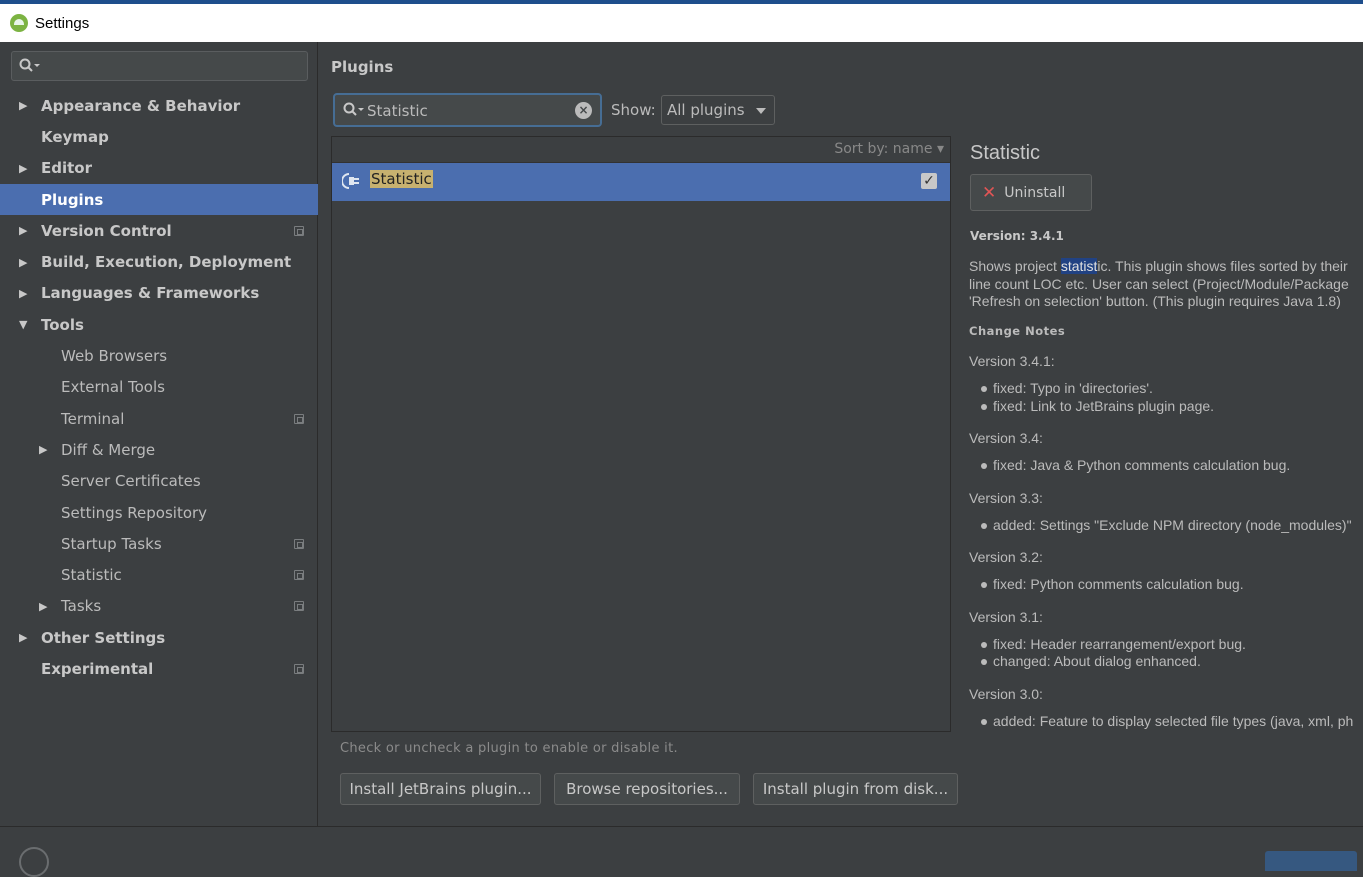  I want to click on plugin-plug-icon, so click(350, 181).